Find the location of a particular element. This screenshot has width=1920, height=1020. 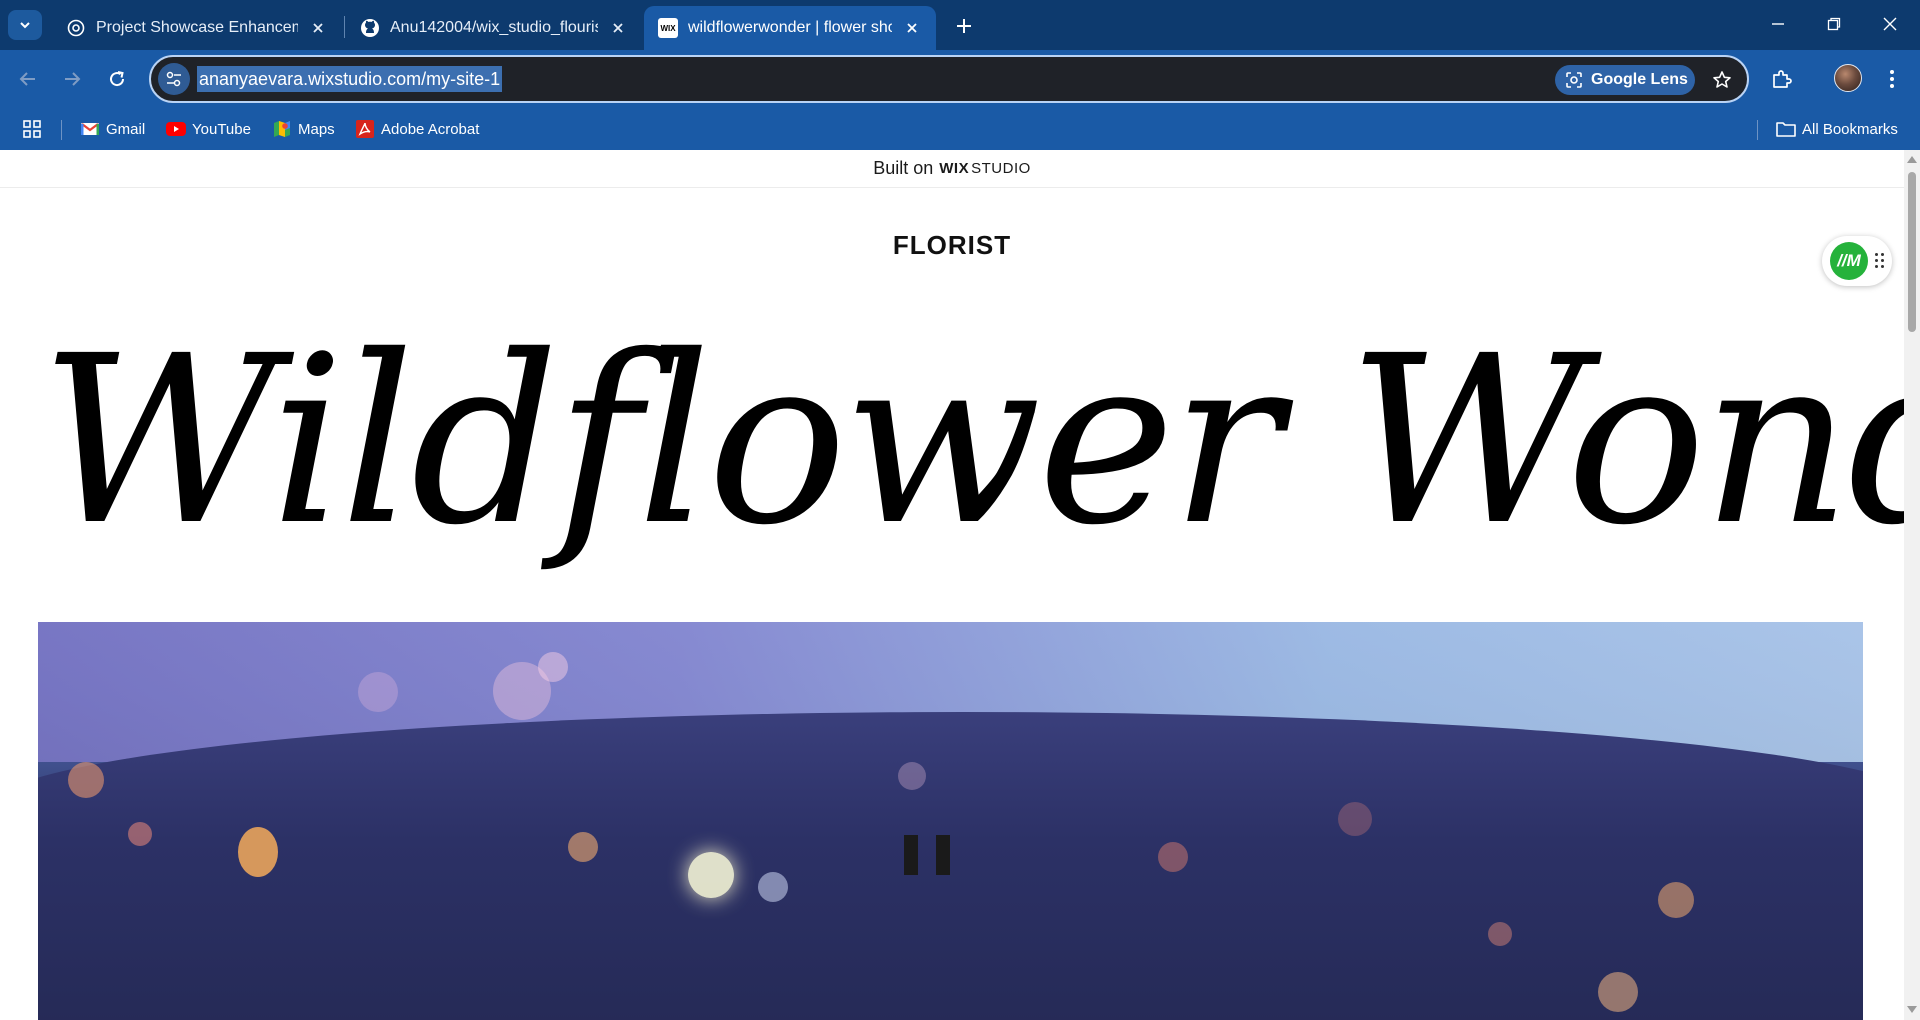

bookmark-gmail: Gmail is located at coordinates (112, 129).